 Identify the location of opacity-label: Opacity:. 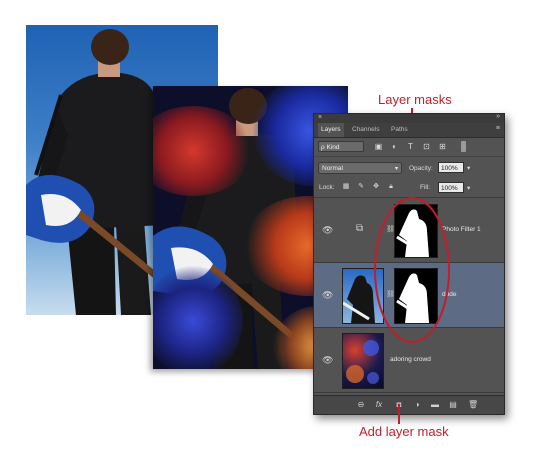
(421, 168).